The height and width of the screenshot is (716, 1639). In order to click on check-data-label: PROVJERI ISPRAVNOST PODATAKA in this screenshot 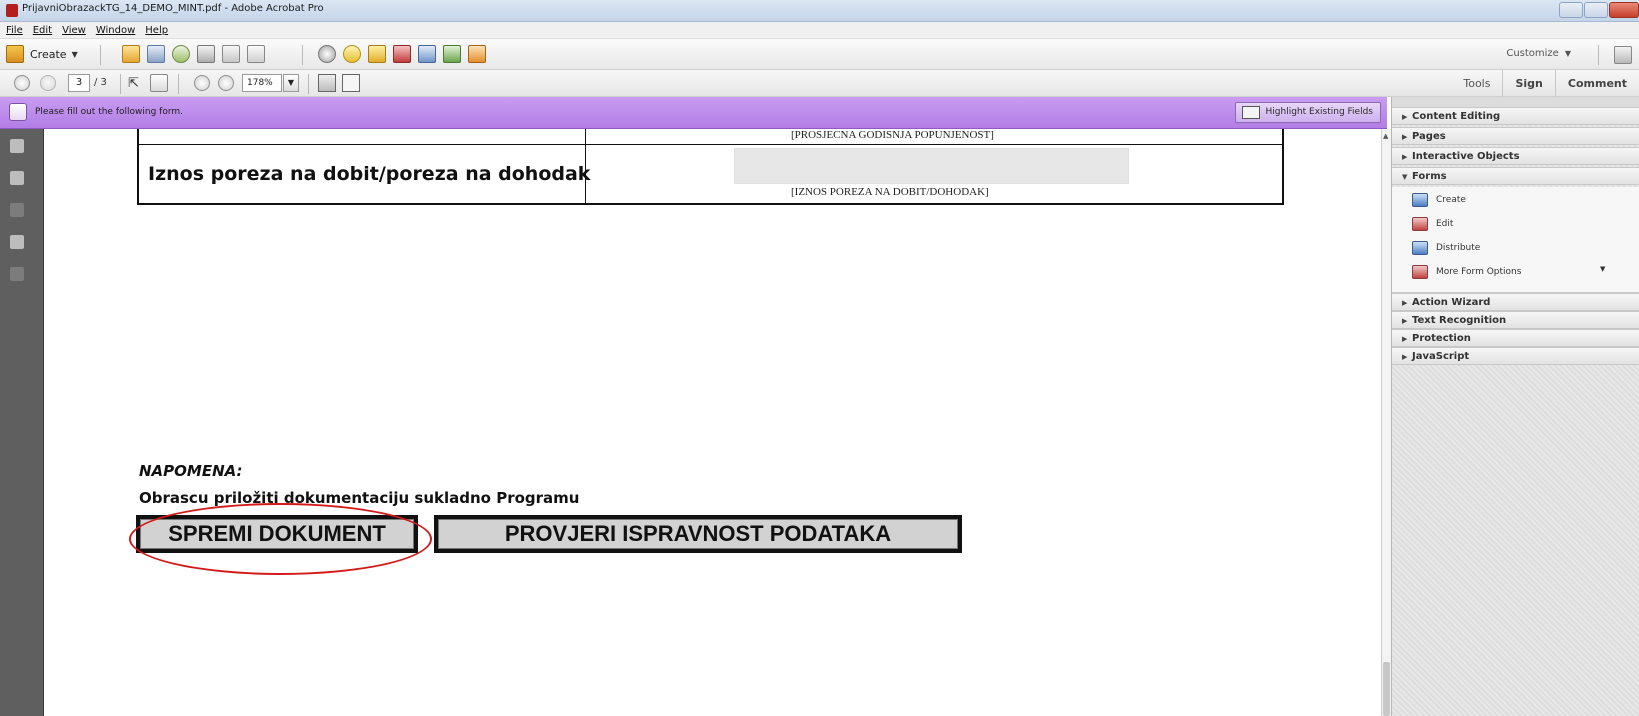, I will do `click(698, 533)`.